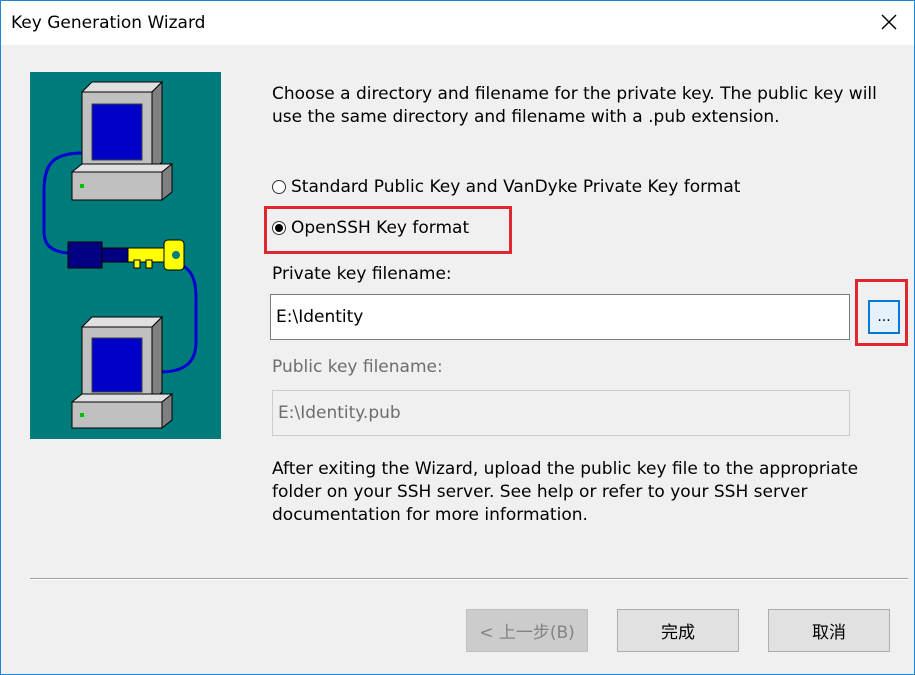 This screenshot has width=915, height=675. What do you see at coordinates (560, 317) in the screenshot?
I see `private-key-input: E:\Identity` at bounding box center [560, 317].